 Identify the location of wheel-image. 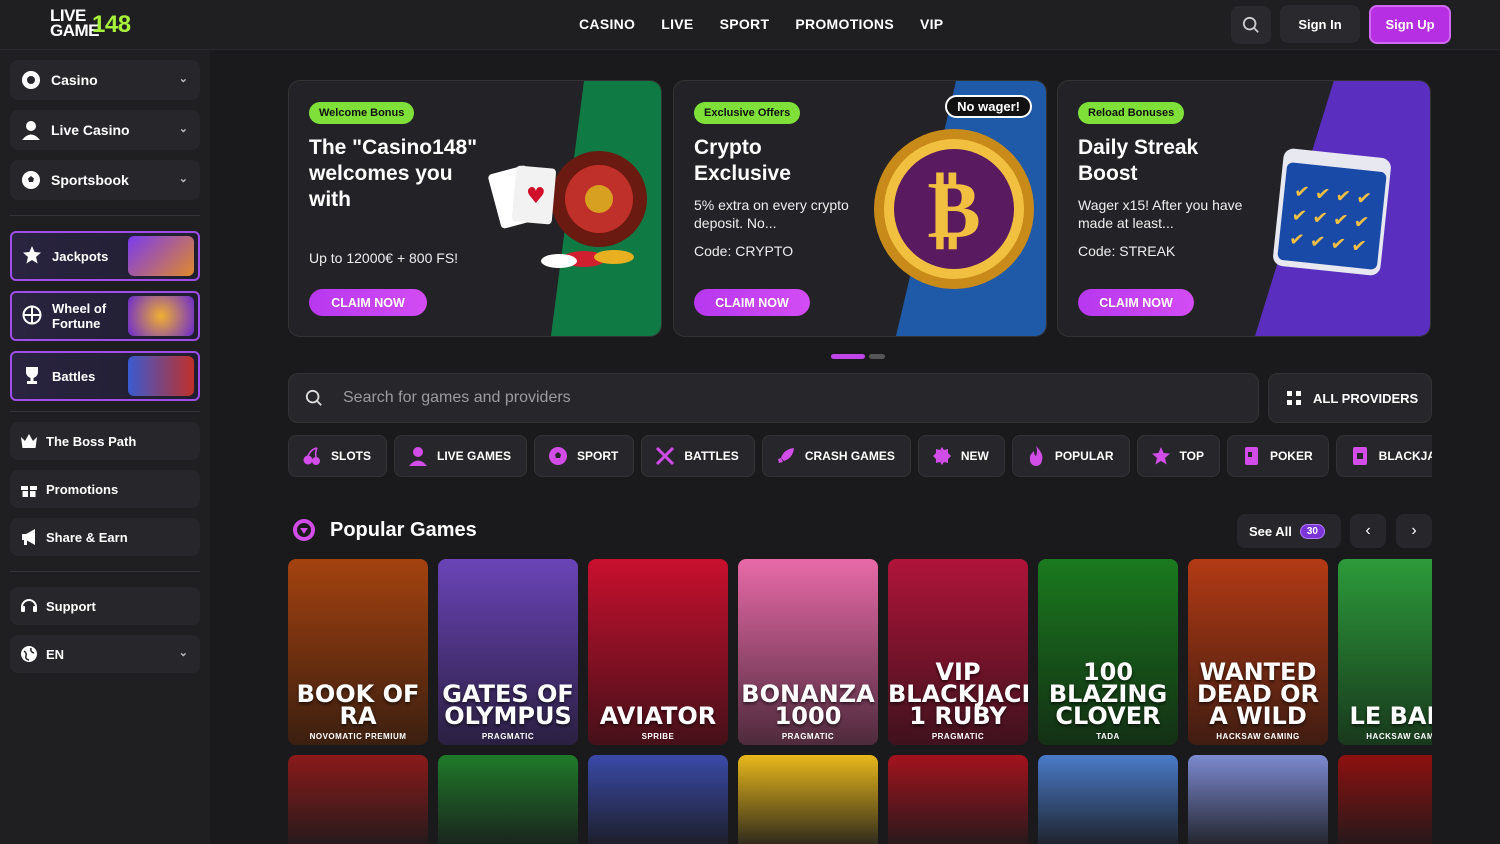
(161, 316).